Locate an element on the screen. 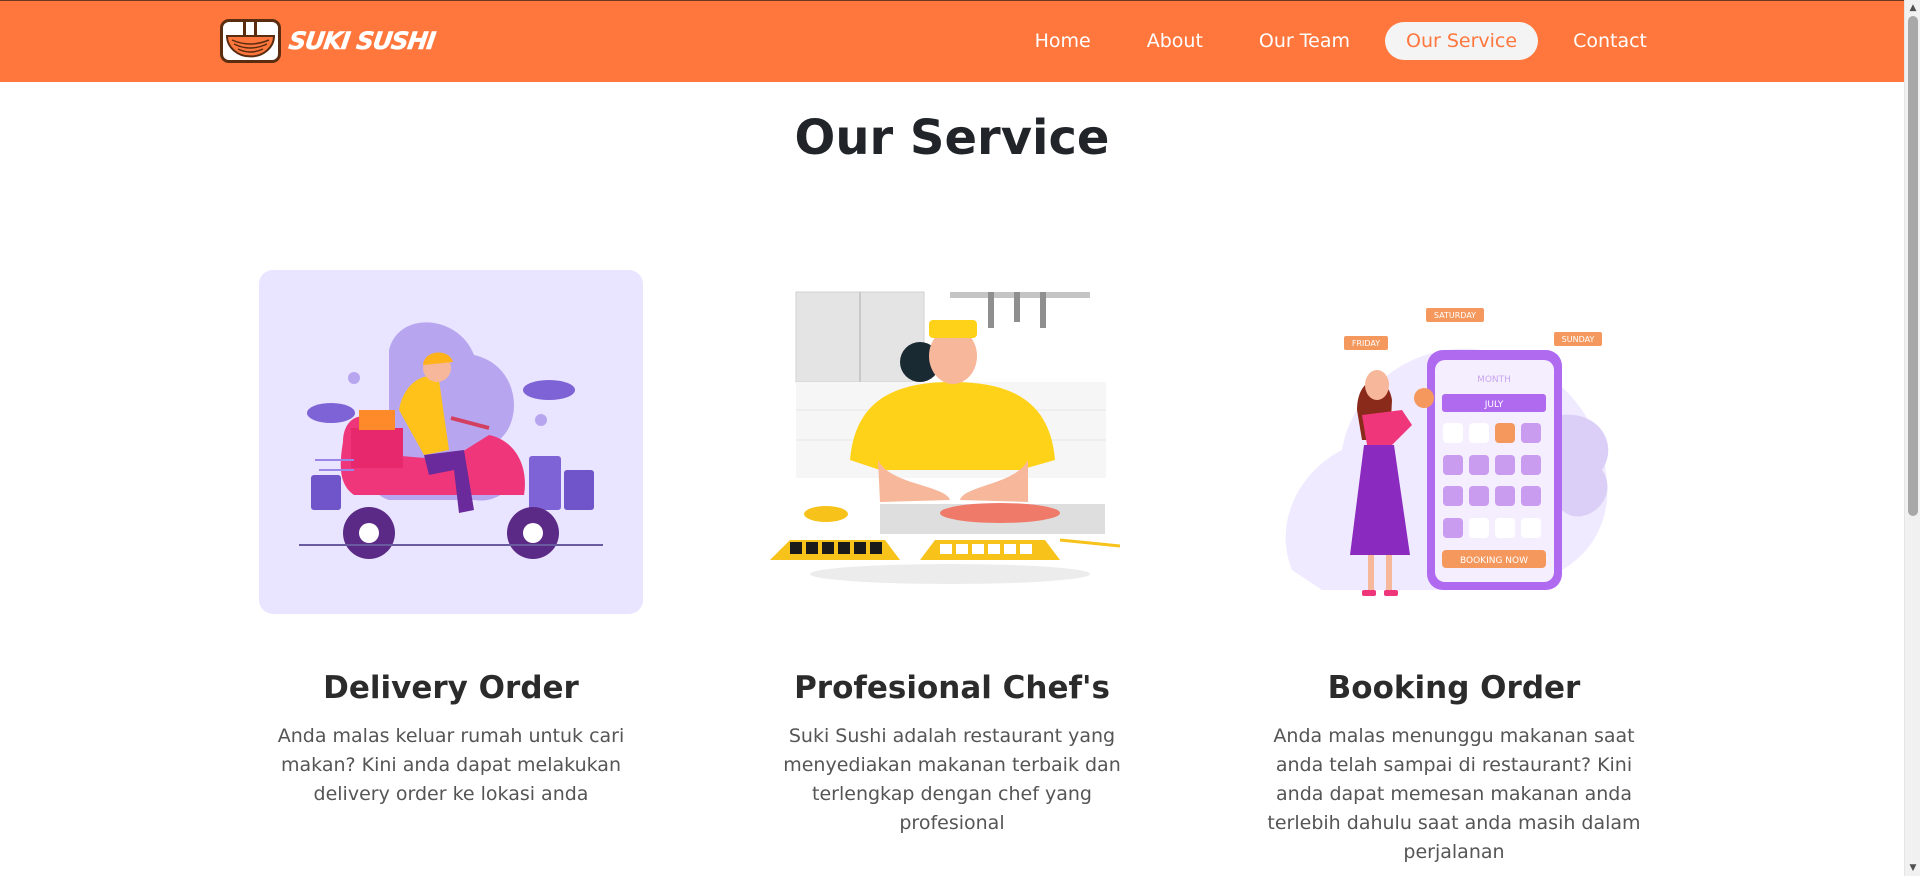  brand-name: SUKI SUSHI is located at coordinates (362, 41).